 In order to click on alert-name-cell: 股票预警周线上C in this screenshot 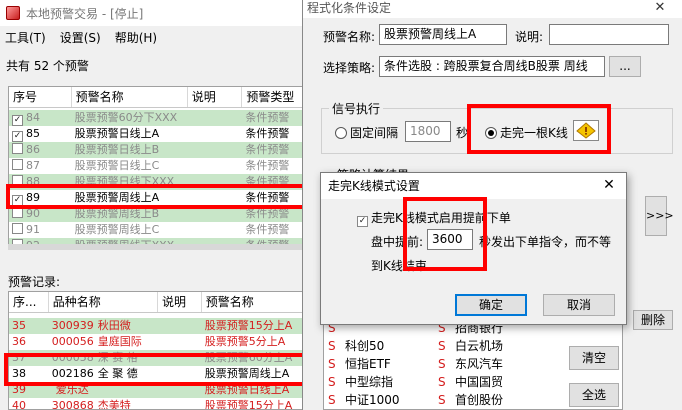, I will do `click(117, 229)`.